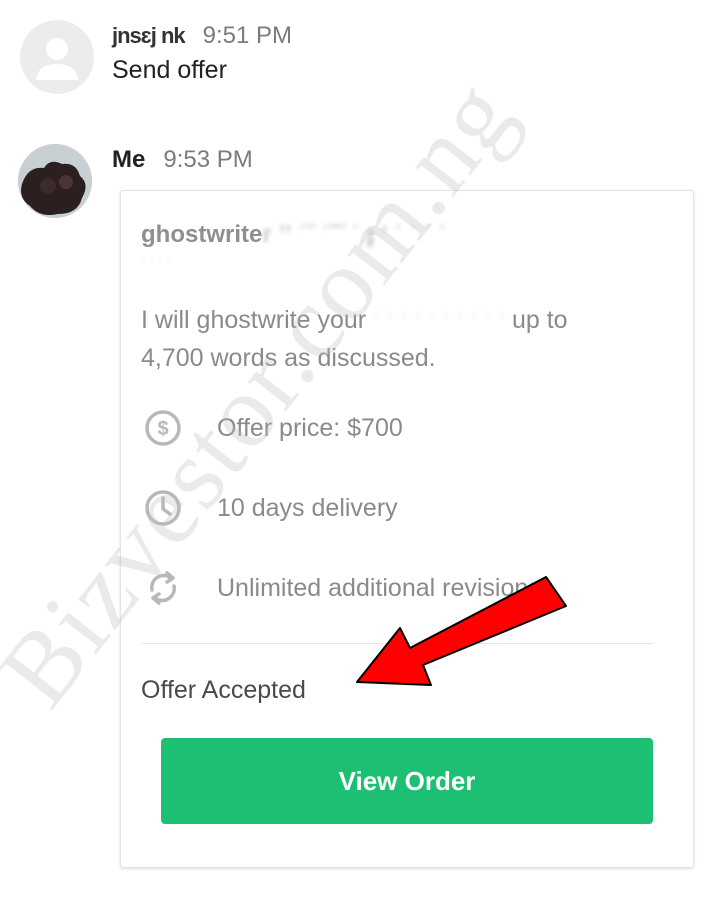 The image size is (720, 903). I want to click on message-2-meta: Me 9:53 PM, so click(182, 160).